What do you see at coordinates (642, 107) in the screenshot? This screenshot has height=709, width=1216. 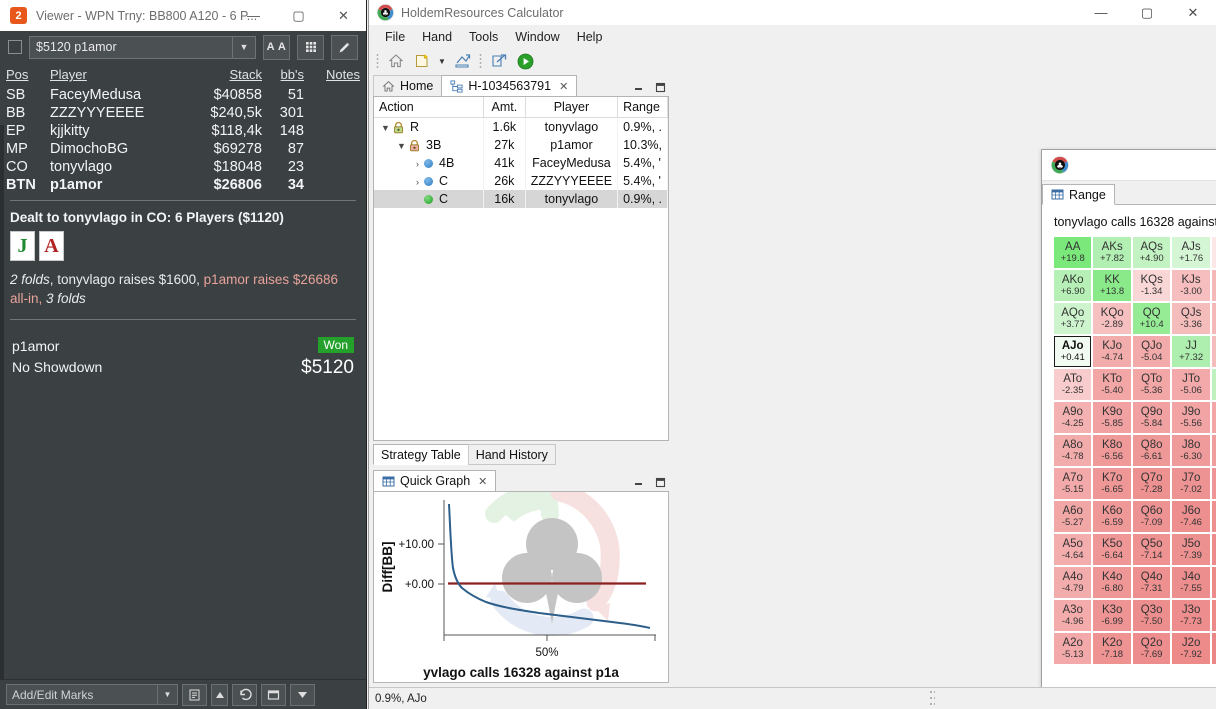 I see `tree-col-range: Range` at bounding box center [642, 107].